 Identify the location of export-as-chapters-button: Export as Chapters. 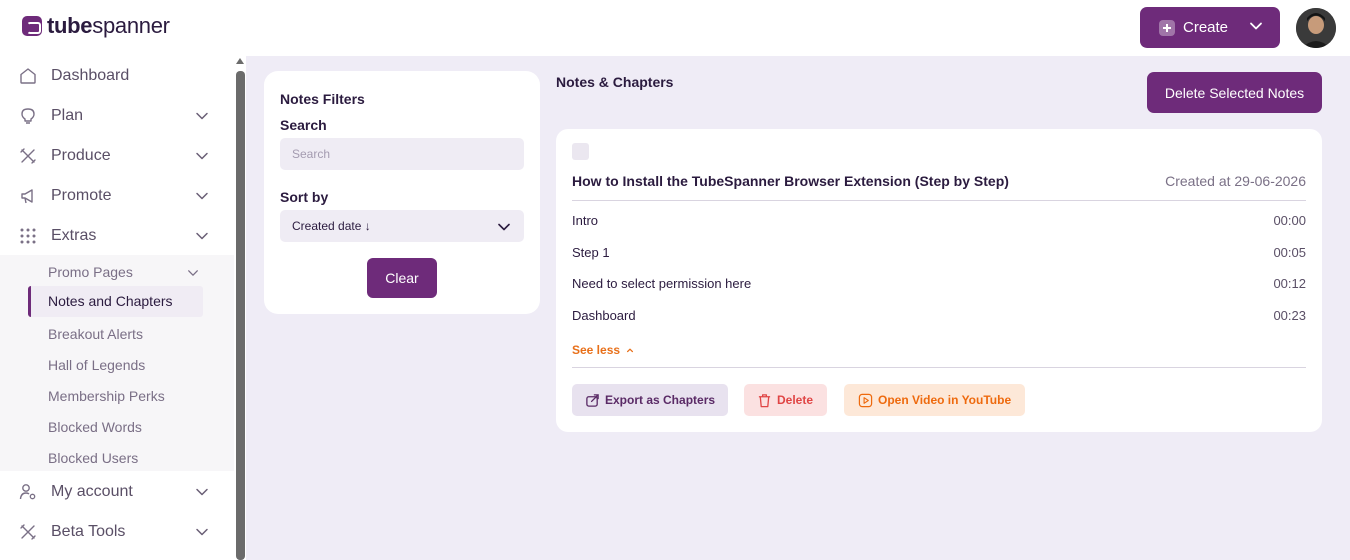
(650, 400).